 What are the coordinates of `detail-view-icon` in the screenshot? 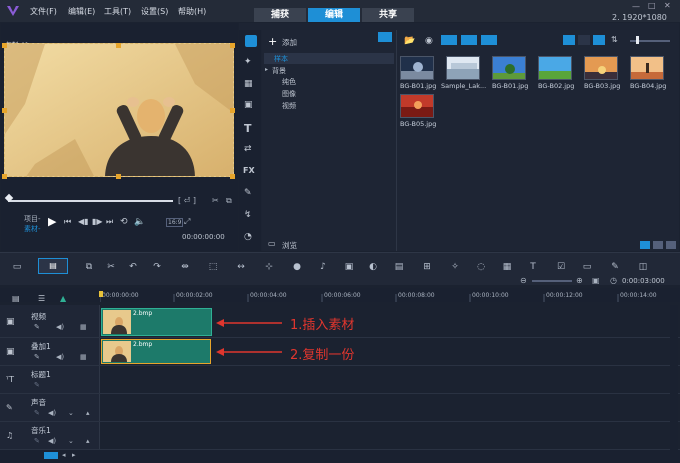 It's located at (584, 40).